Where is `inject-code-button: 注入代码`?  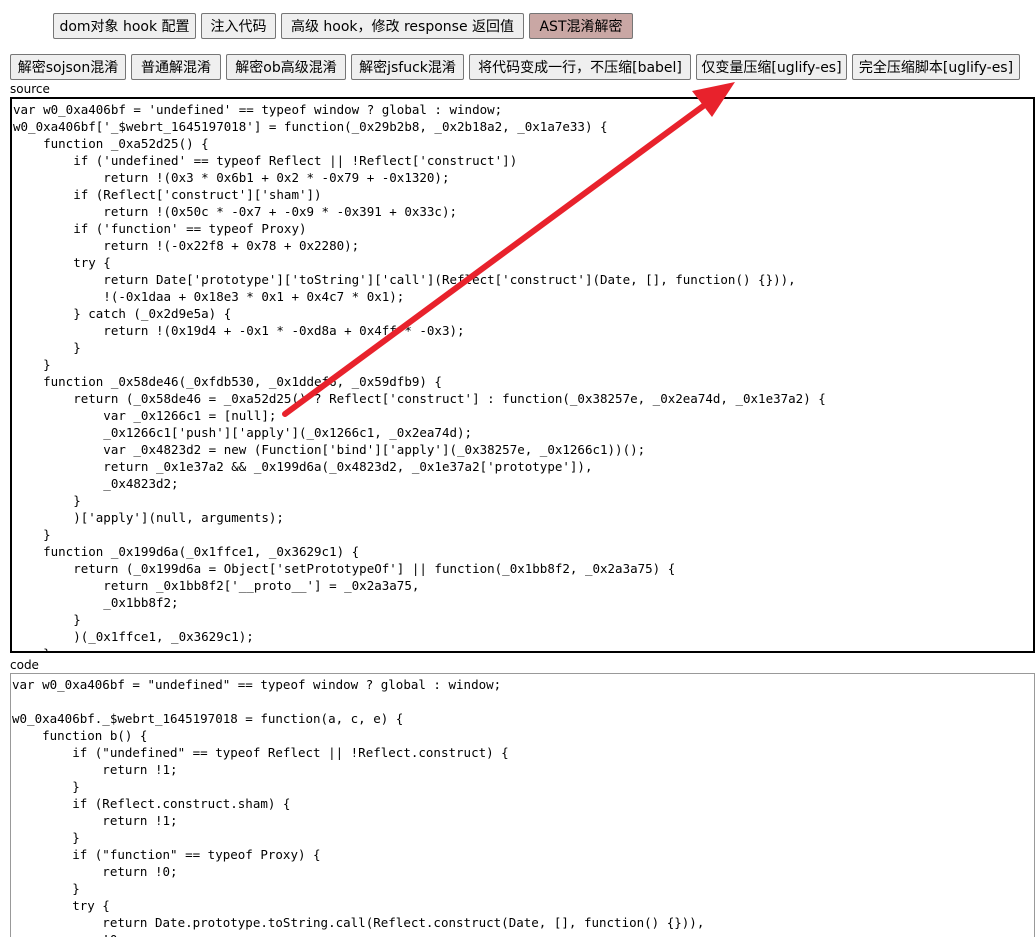 inject-code-button: 注入代码 is located at coordinates (238, 26).